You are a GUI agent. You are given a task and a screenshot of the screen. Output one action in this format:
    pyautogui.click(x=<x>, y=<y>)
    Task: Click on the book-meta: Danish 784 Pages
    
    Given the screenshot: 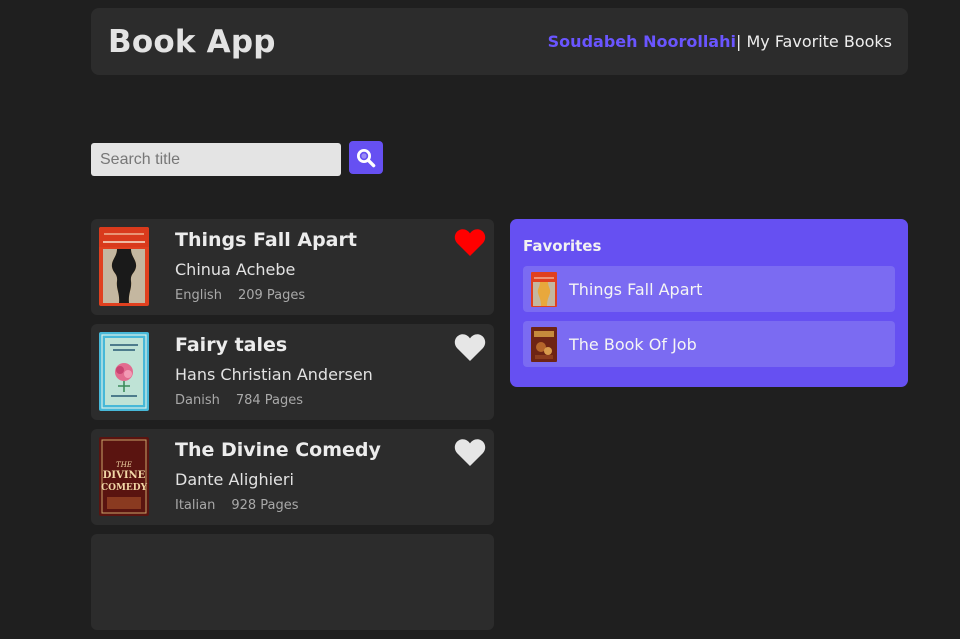 What is the action you would take?
    pyautogui.click(x=239, y=400)
    